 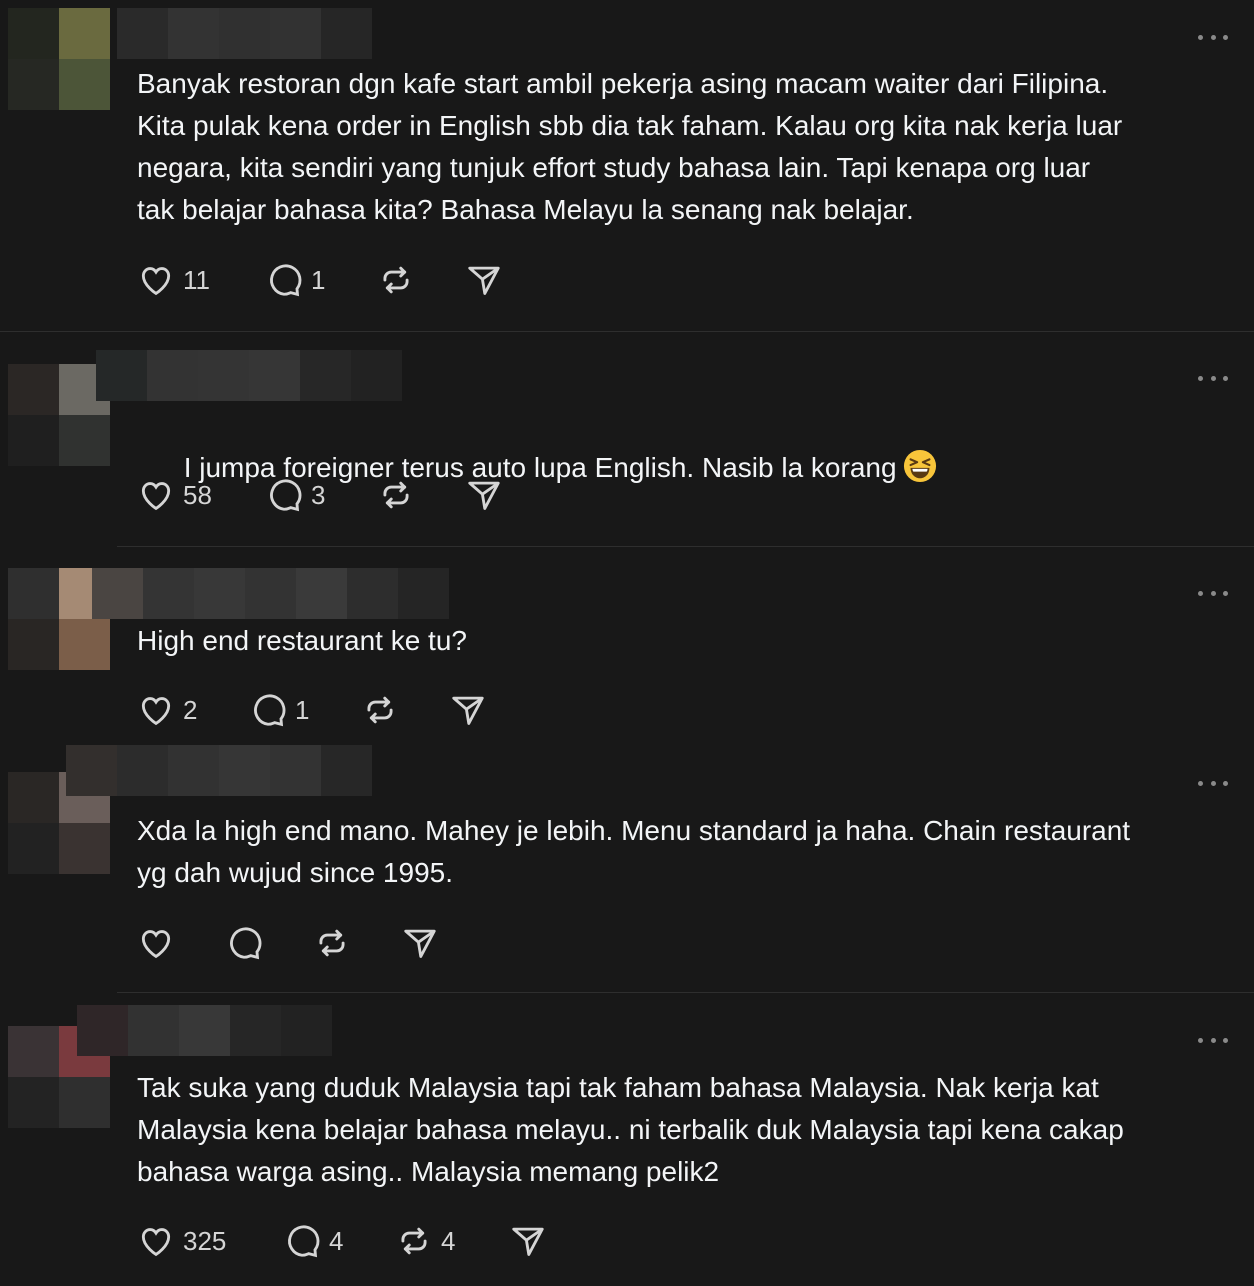 What do you see at coordinates (190, 709) in the screenshot?
I see `like-count: 2` at bounding box center [190, 709].